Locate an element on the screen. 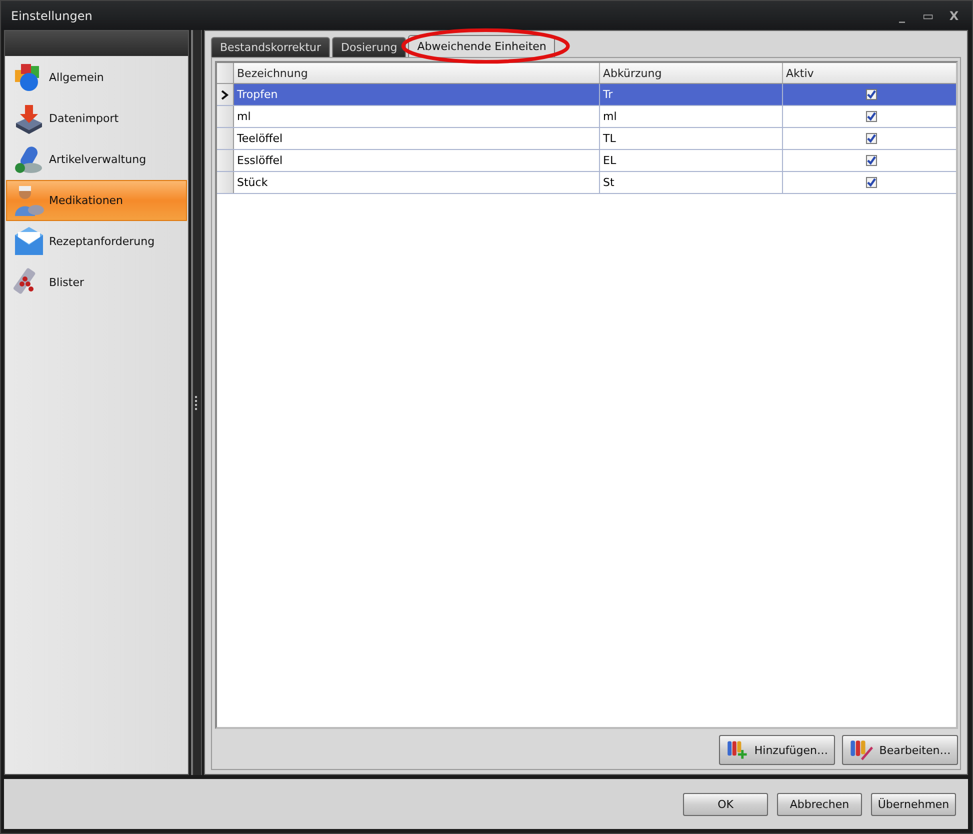  capsule-icon is located at coordinates (29, 160).